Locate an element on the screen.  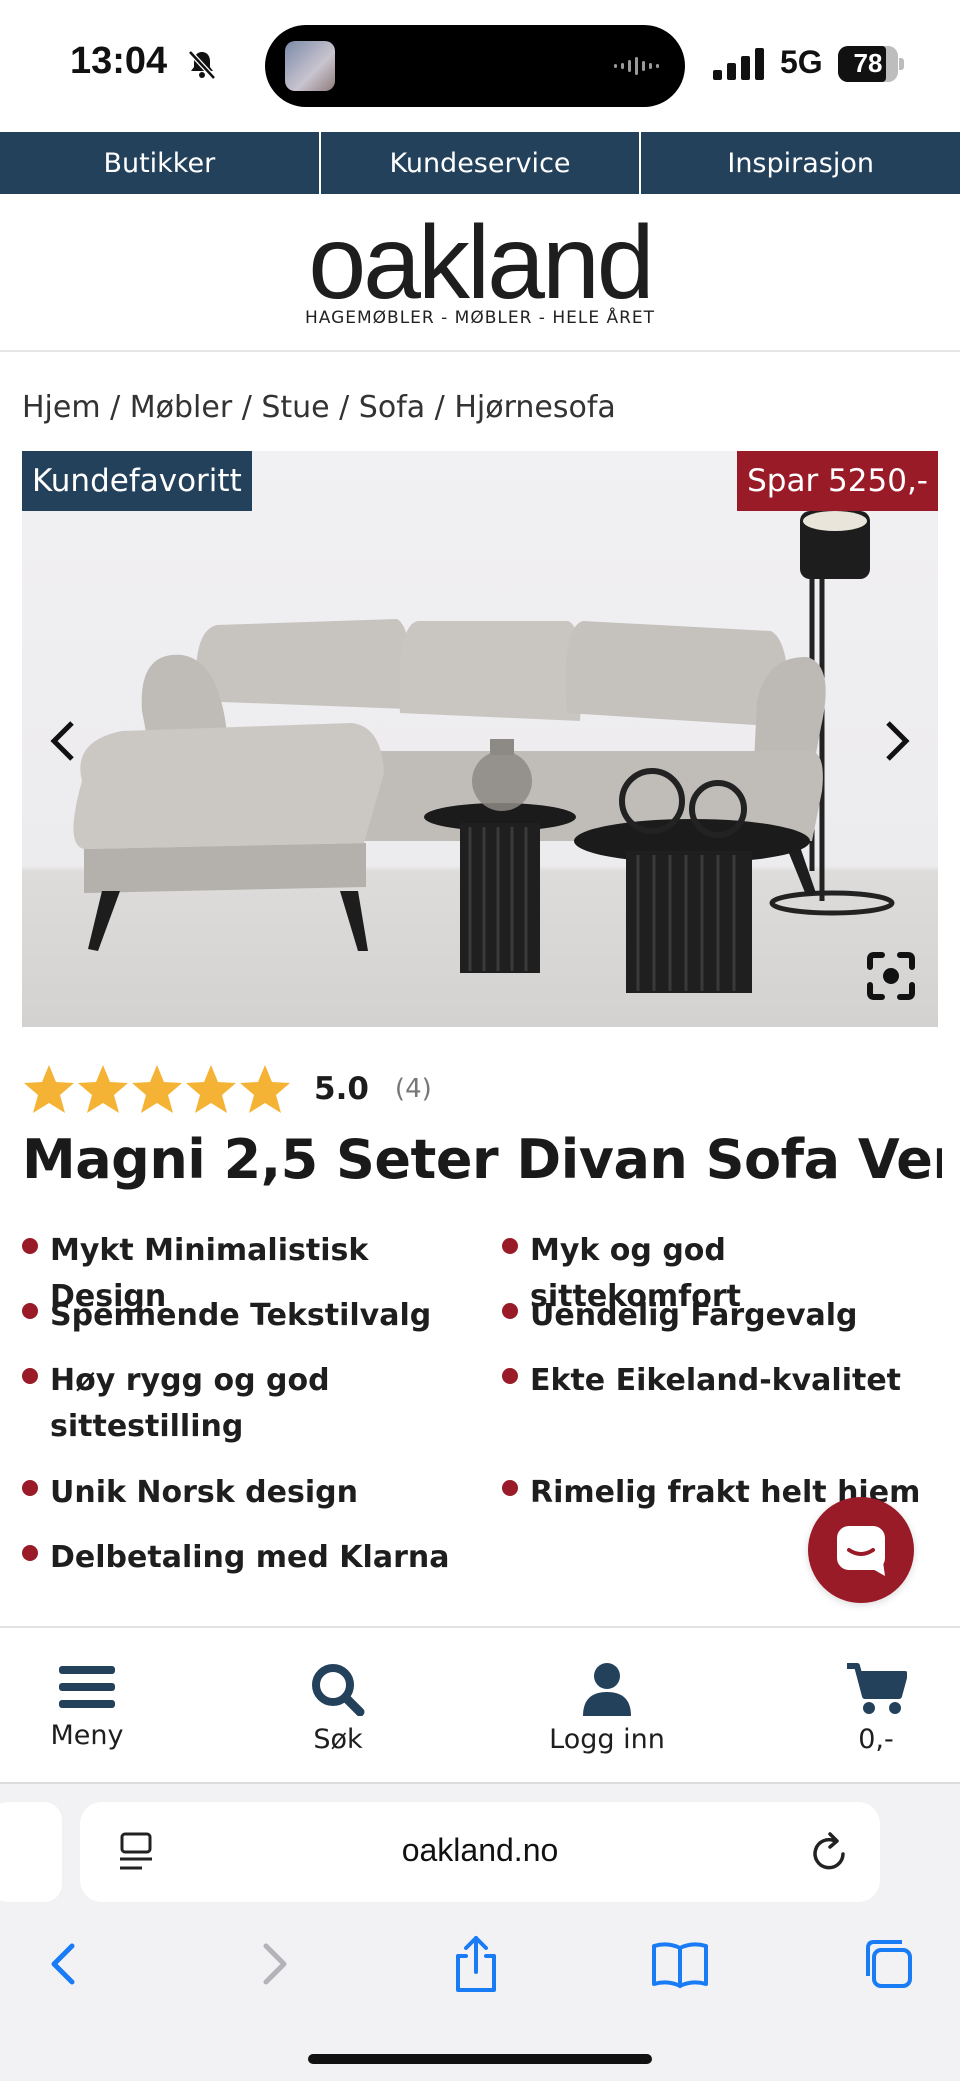
forward-icon is located at coordinates (274, 1964).